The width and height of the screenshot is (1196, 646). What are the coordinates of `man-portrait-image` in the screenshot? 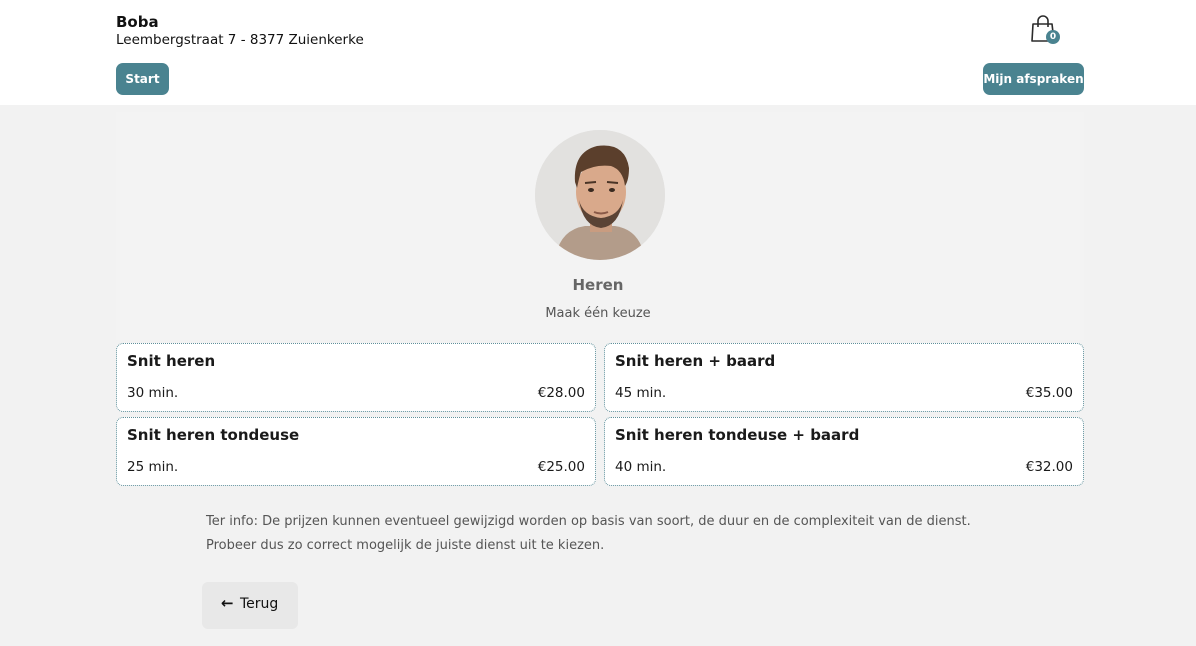 It's located at (600, 195).